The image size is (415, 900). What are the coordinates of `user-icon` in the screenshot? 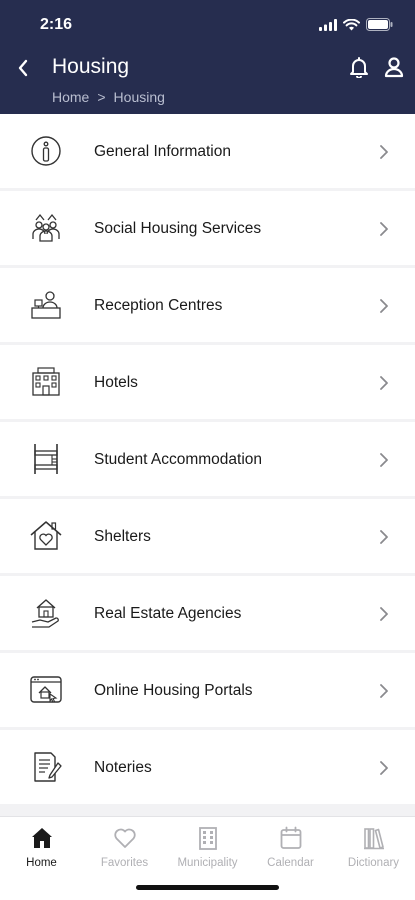 It's located at (394, 67).